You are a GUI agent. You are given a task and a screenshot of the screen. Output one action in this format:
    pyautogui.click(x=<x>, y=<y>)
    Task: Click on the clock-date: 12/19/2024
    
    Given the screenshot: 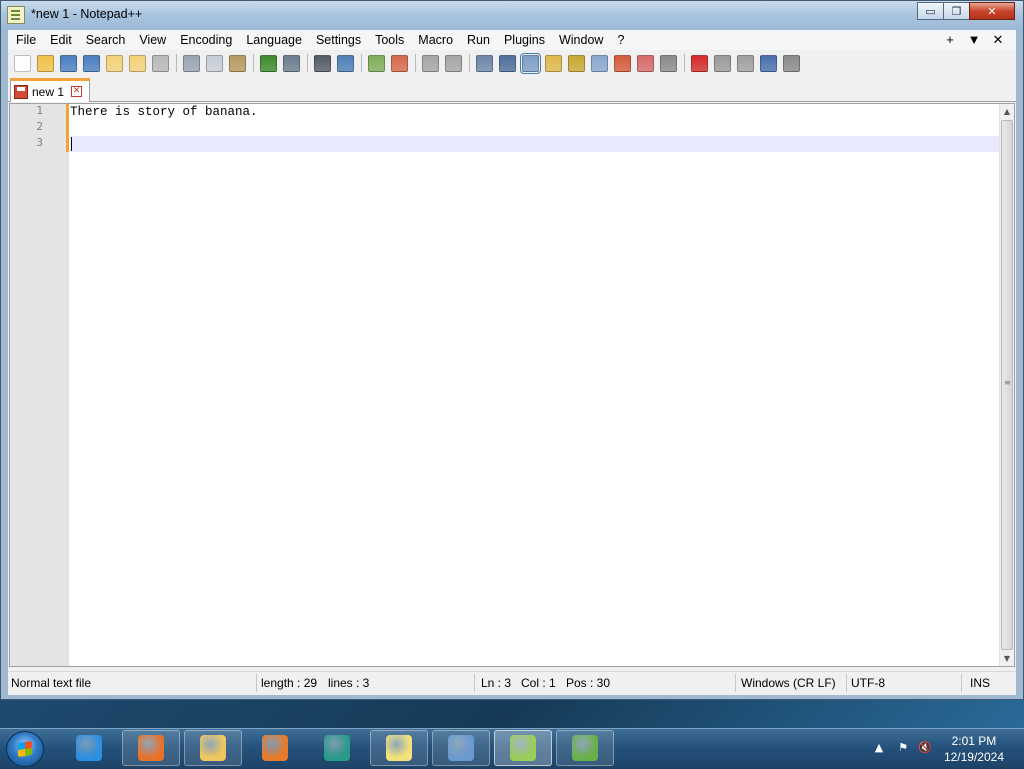 What is the action you would take?
    pyautogui.click(x=973, y=757)
    